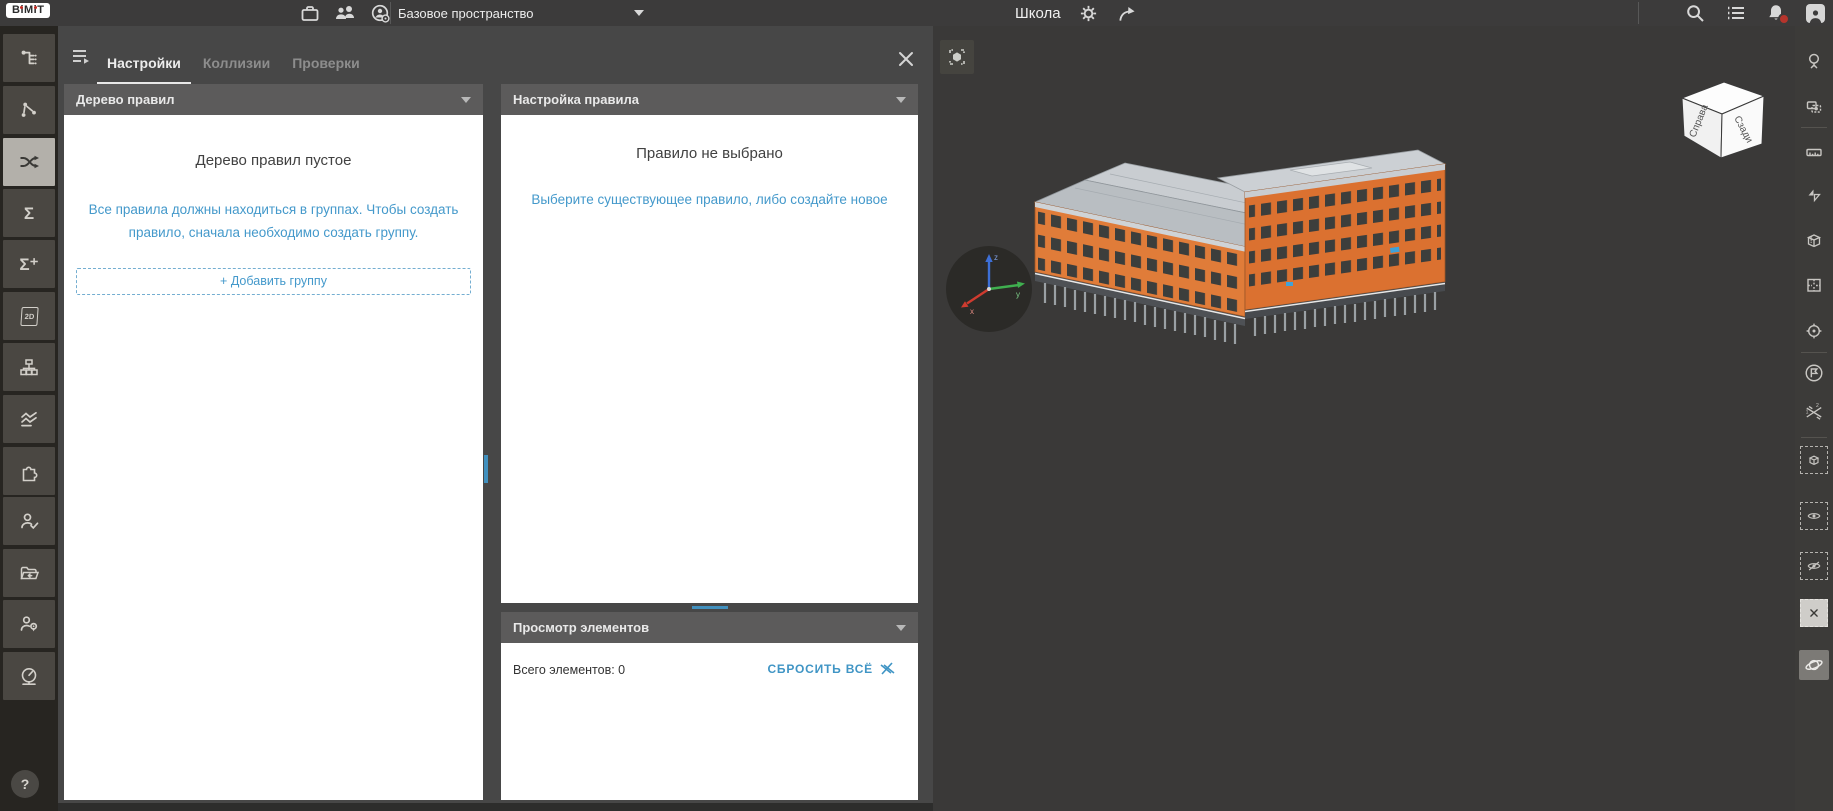 Image resolution: width=1833 pixels, height=811 pixels. I want to click on tool-user-location, so click(29, 624).